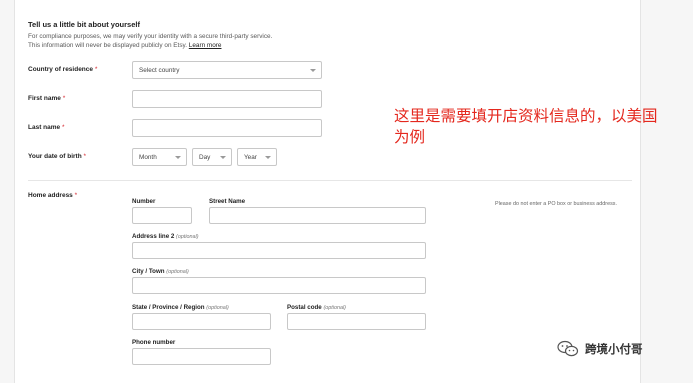 The height and width of the screenshot is (383, 693). Describe the element at coordinates (227, 99) in the screenshot. I see `first-name-input` at that location.